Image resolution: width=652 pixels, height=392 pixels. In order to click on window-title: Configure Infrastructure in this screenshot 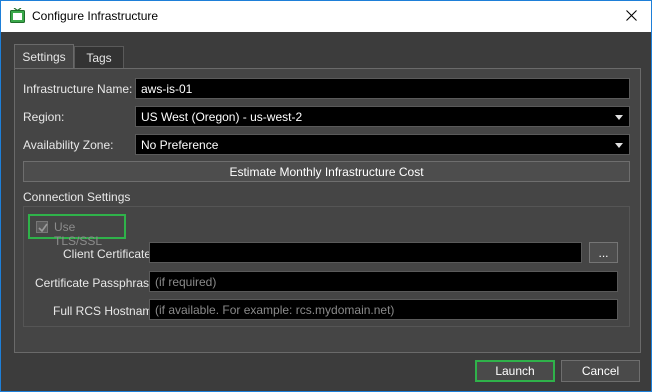, I will do `click(95, 16)`.